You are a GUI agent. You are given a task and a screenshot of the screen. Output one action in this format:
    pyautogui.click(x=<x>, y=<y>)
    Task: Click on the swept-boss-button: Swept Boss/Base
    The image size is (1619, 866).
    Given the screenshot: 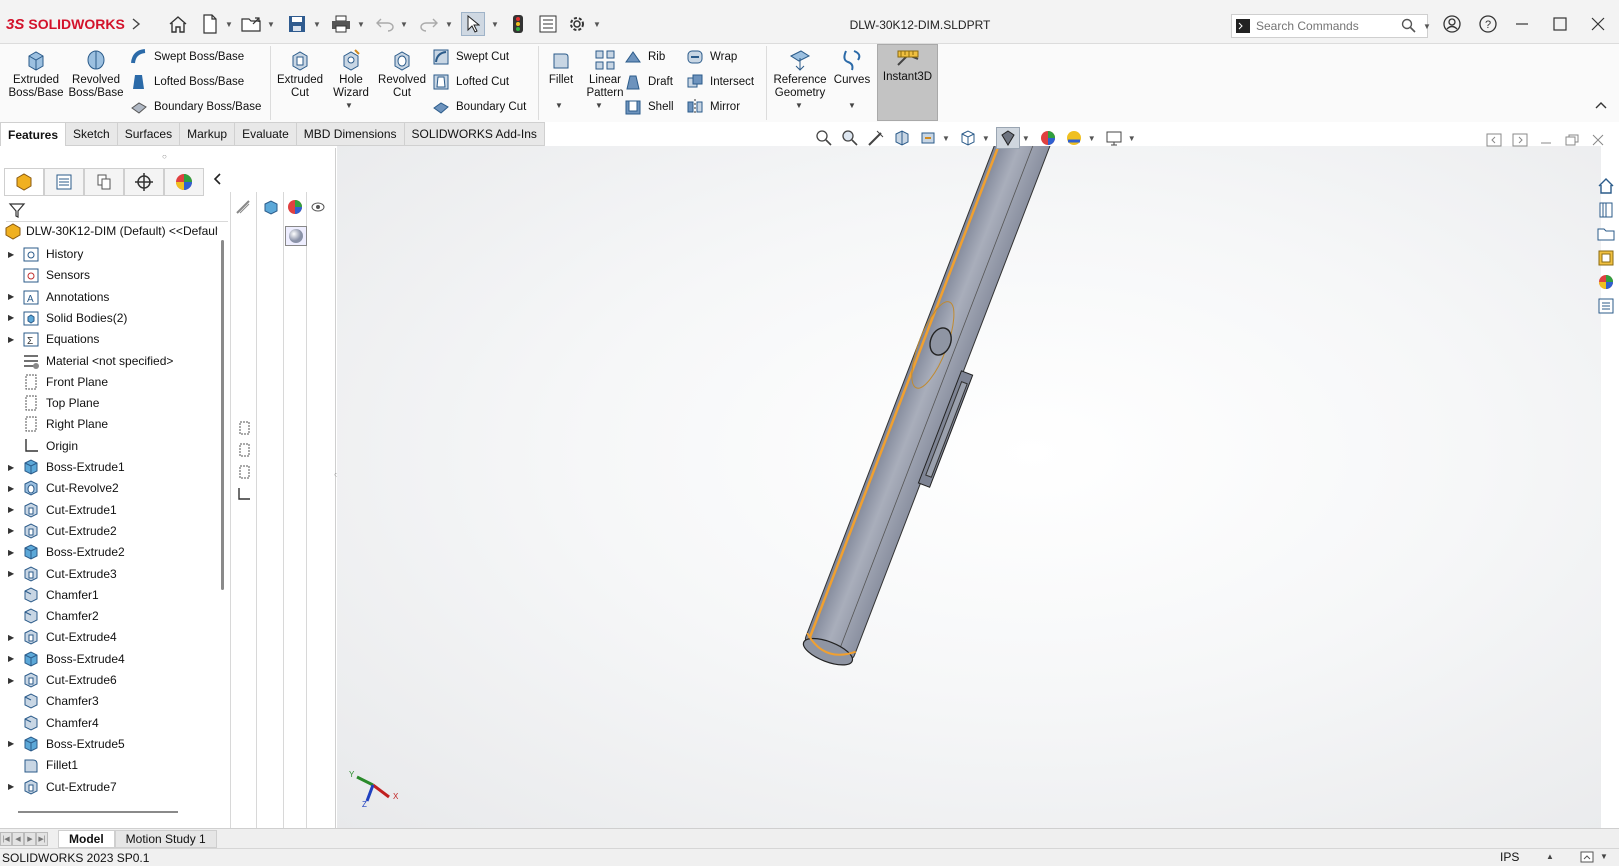 What is the action you would take?
    pyautogui.click(x=187, y=57)
    